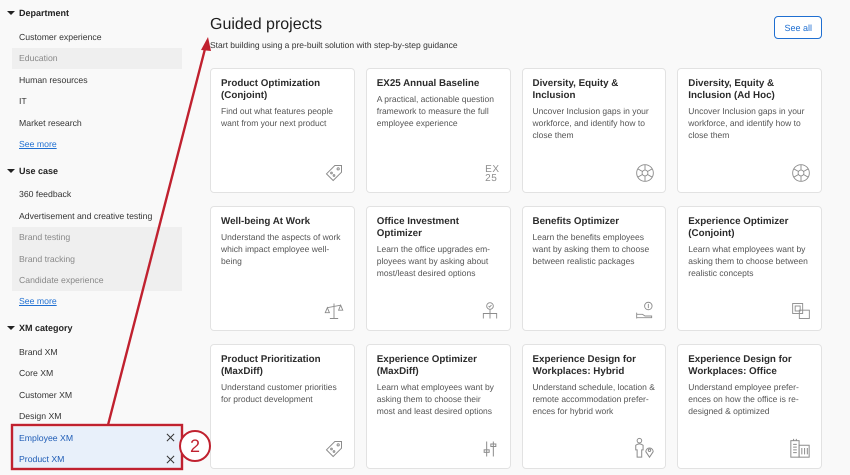  I want to click on money-hand-icon, so click(645, 311).